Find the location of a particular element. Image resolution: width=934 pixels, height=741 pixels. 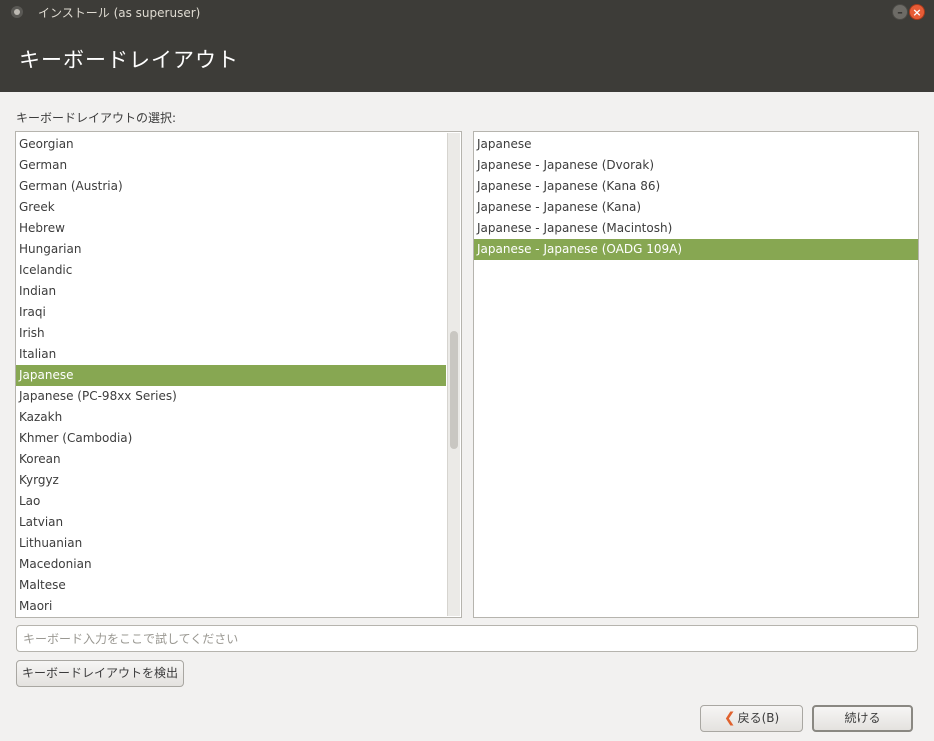

layout-list-item: Icelandic is located at coordinates (231, 270).